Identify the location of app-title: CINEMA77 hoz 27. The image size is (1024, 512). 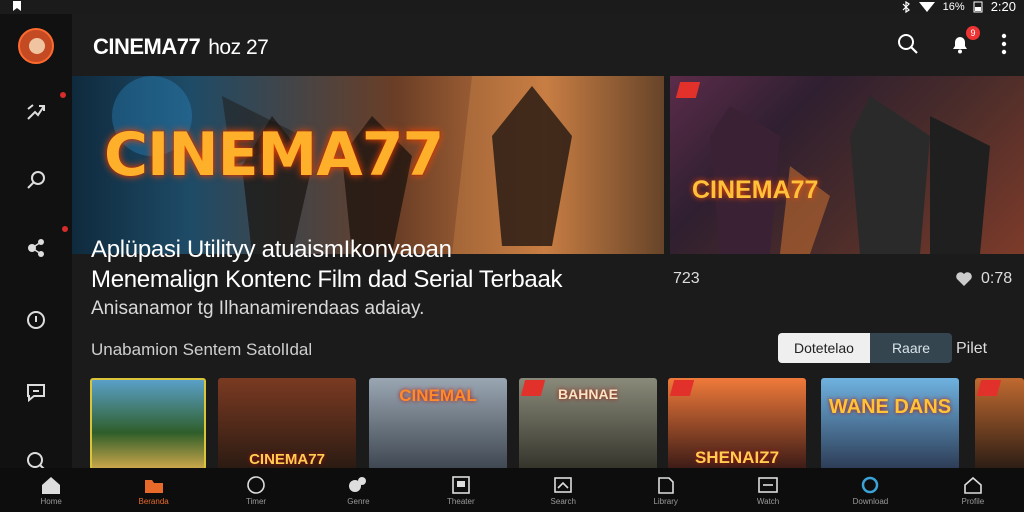
(181, 47).